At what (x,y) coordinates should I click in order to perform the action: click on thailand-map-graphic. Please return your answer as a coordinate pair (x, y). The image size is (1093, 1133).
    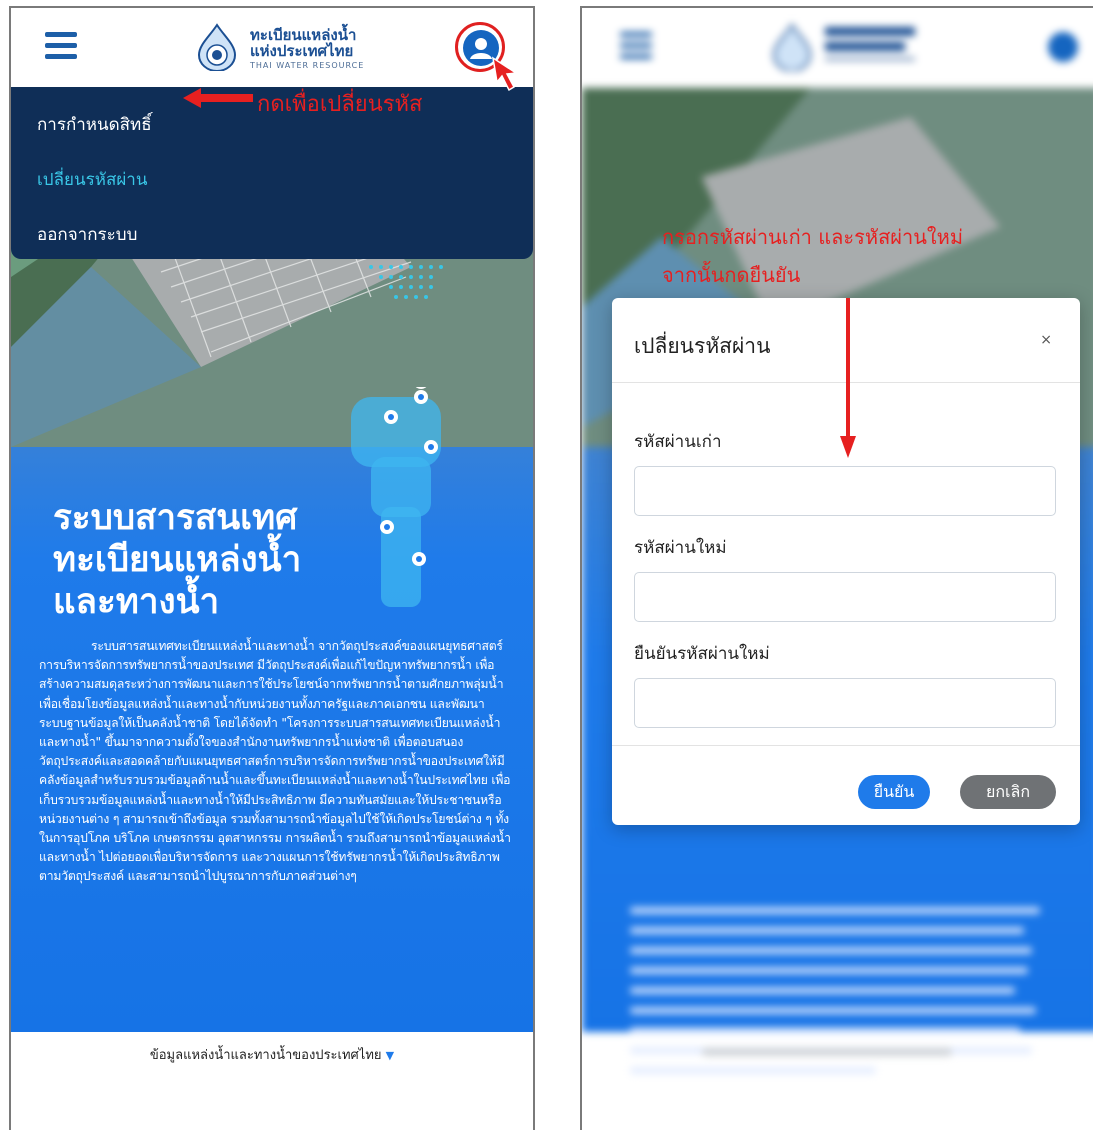
    Looking at the image, I should click on (396, 497).